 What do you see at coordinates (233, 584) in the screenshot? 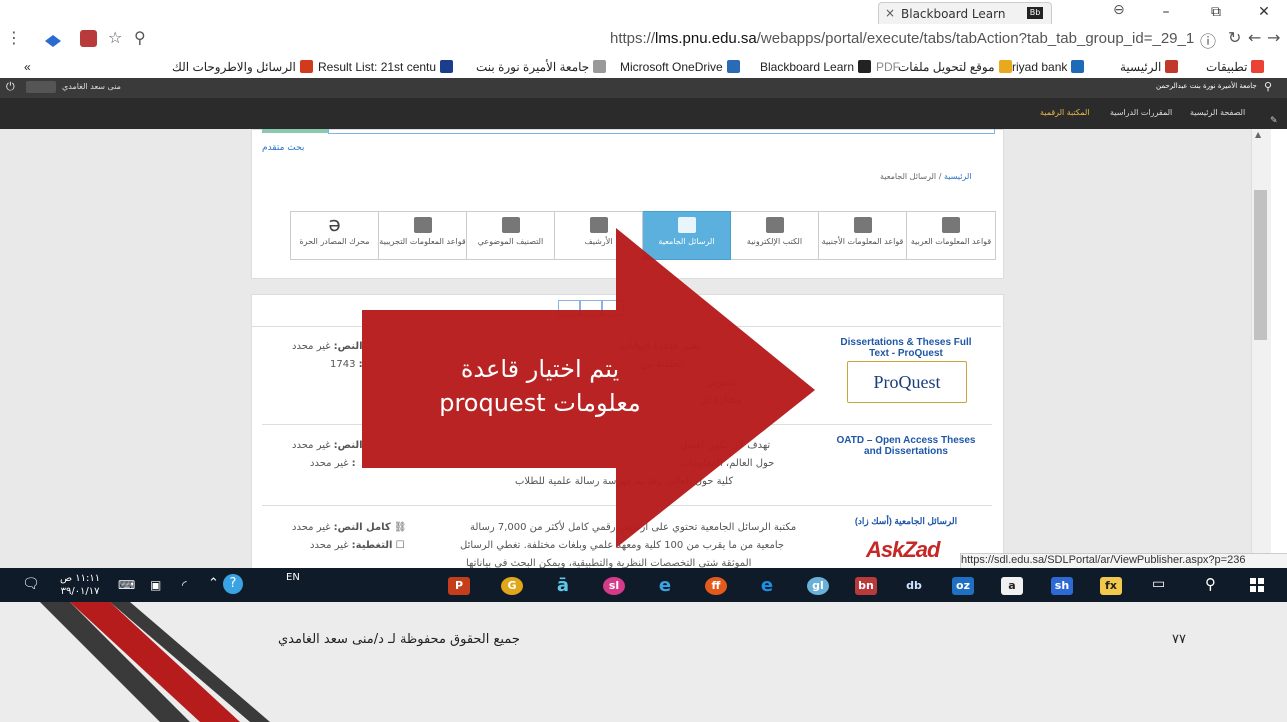
I see `help-icon: ?` at bounding box center [233, 584].